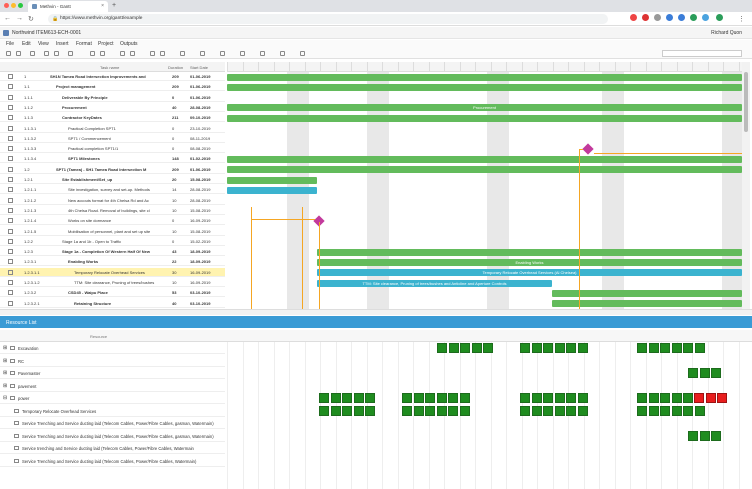  What do you see at coordinates (262, 53) in the screenshot?
I see `calendar-icon` at bounding box center [262, 53].